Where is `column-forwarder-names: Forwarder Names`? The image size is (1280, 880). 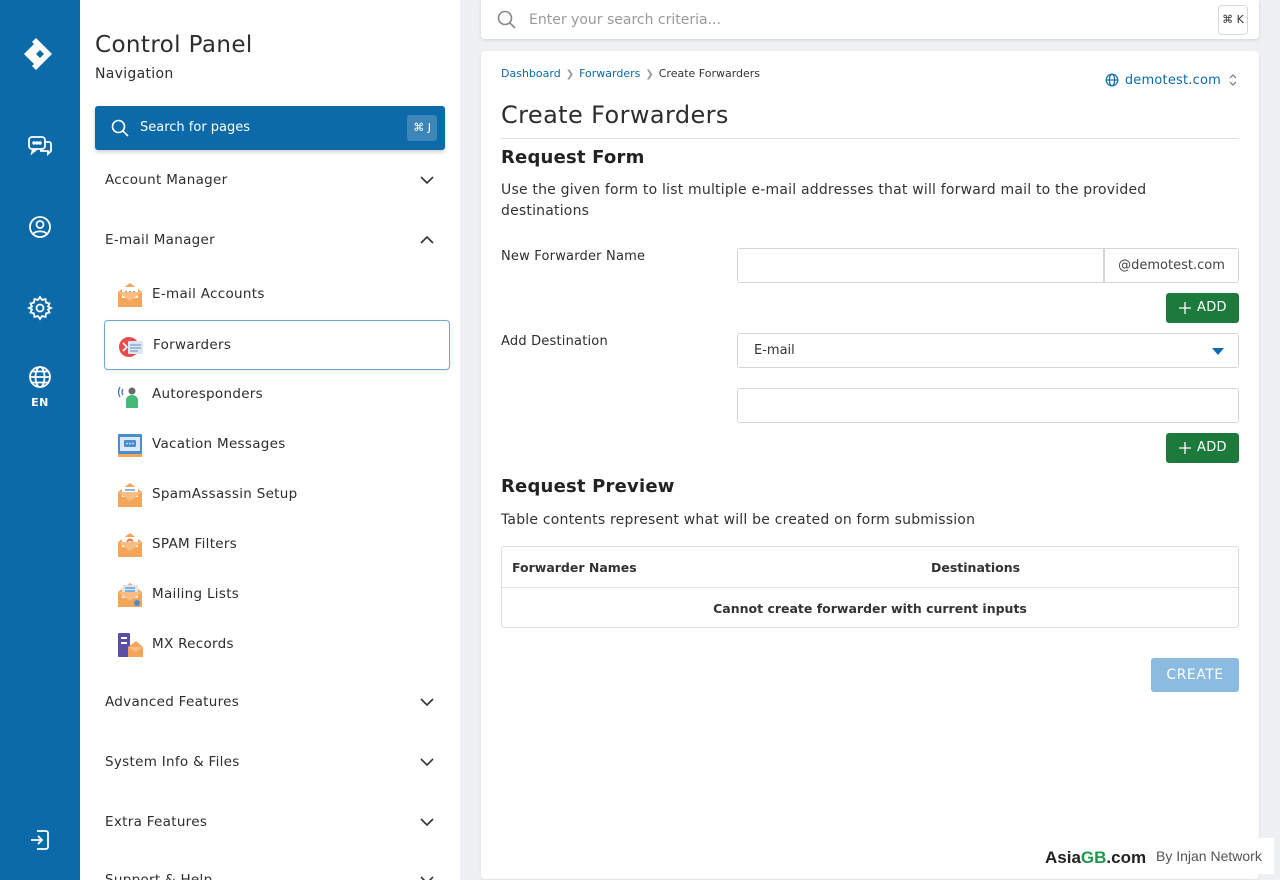 column-forwarder-names: Forwarder Names is located at coordinates (574, 567).